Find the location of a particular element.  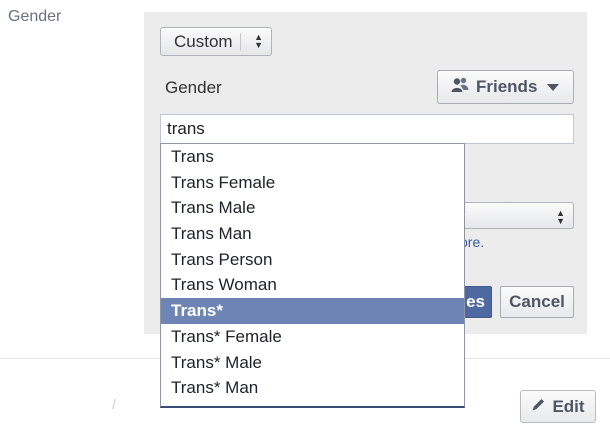

suggestion-item: Trans Male is located at coordinates (312, 208).